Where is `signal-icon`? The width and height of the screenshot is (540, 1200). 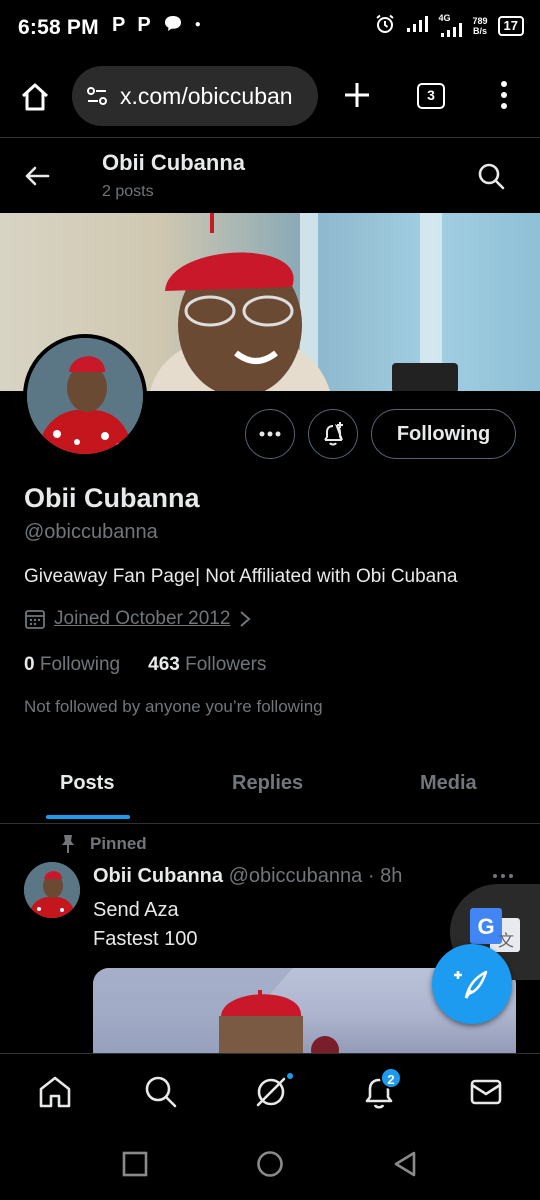
signal-icon is located at coordinates (417, 25).